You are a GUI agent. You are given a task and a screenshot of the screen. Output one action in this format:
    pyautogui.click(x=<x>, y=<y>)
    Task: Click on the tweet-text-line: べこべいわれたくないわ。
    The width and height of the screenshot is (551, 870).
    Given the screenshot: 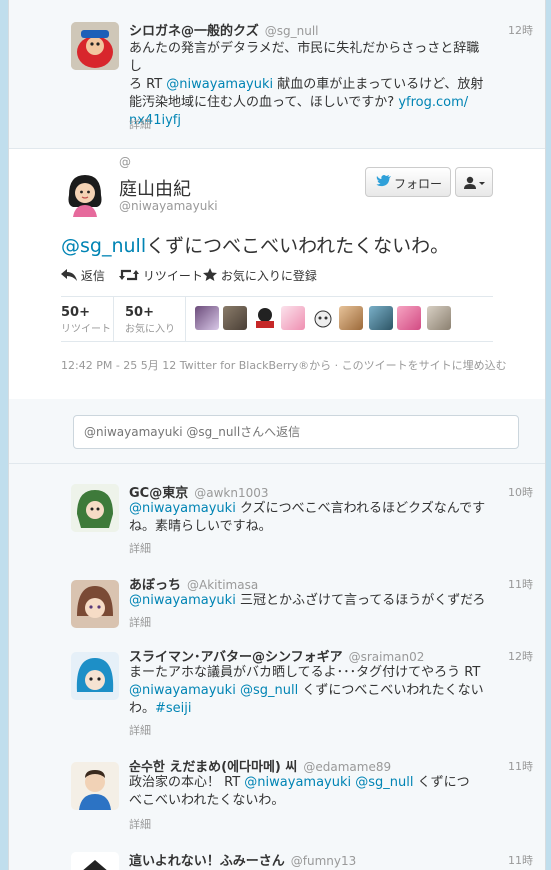 What is the action you would take?
    pyautogui.click(x=207, y=800)
    